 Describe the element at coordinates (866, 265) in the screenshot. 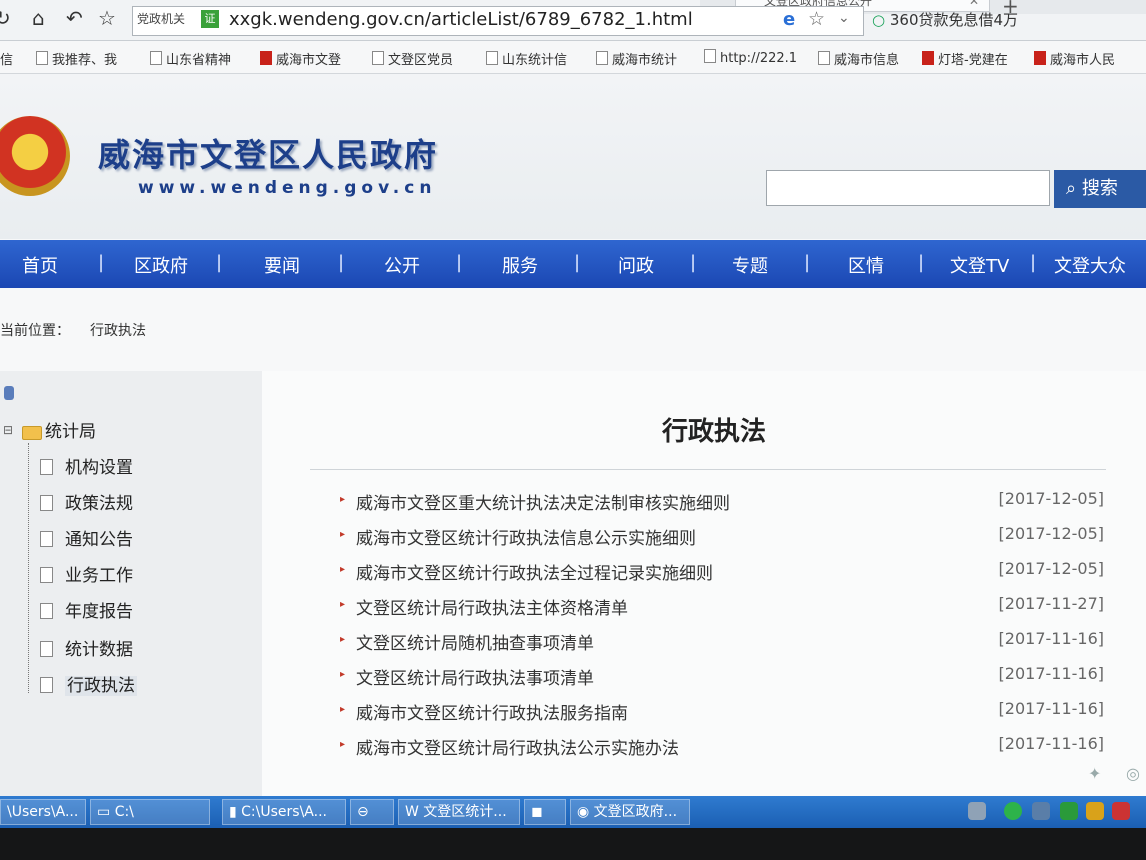

I see `nav-district-info: 区情` at that location.